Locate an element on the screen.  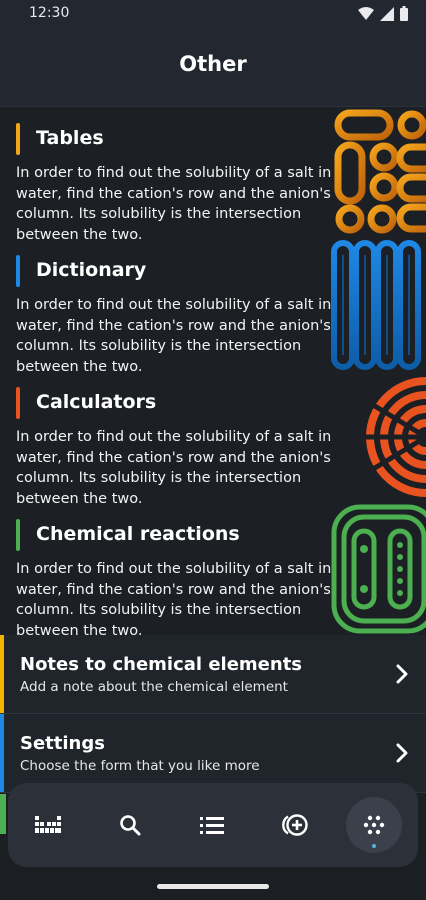
more-dots-icon is located at coordinates (374, 825).